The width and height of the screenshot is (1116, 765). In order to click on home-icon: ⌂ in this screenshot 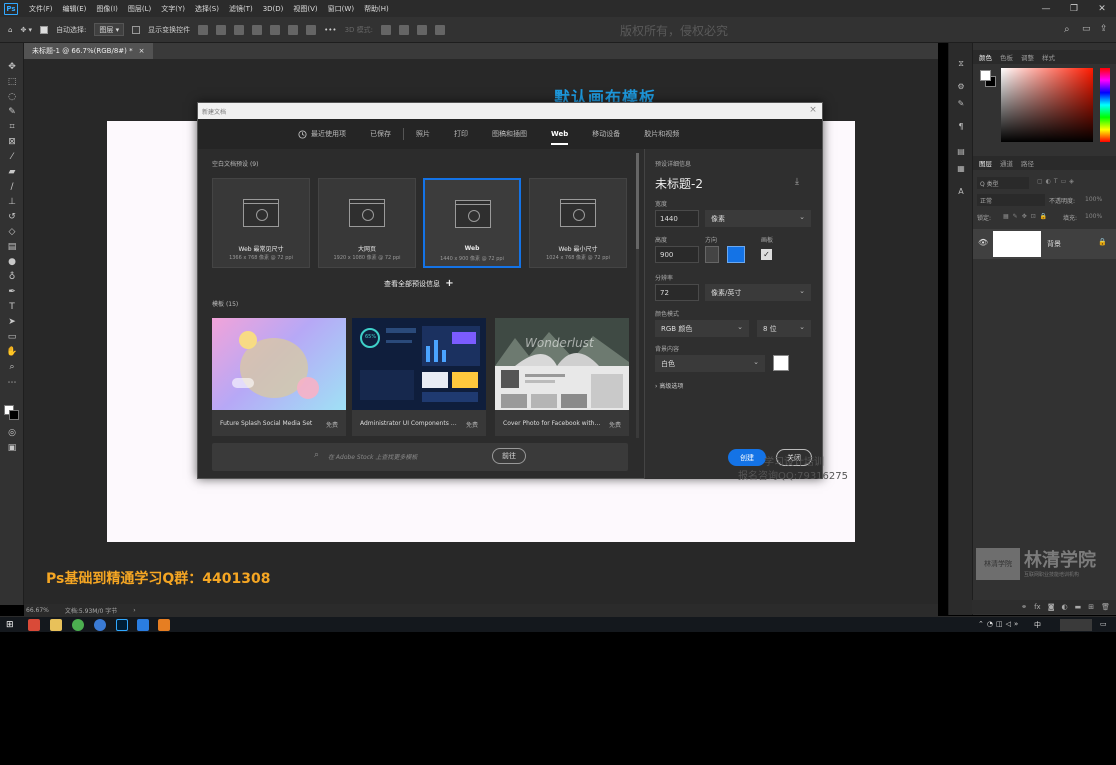, I will do `click(10, 30)`.